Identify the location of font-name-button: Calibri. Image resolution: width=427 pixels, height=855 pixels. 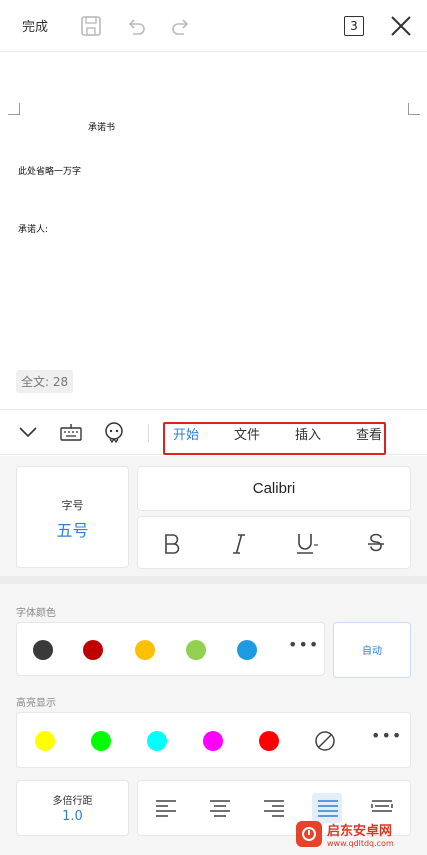
(274, 488).